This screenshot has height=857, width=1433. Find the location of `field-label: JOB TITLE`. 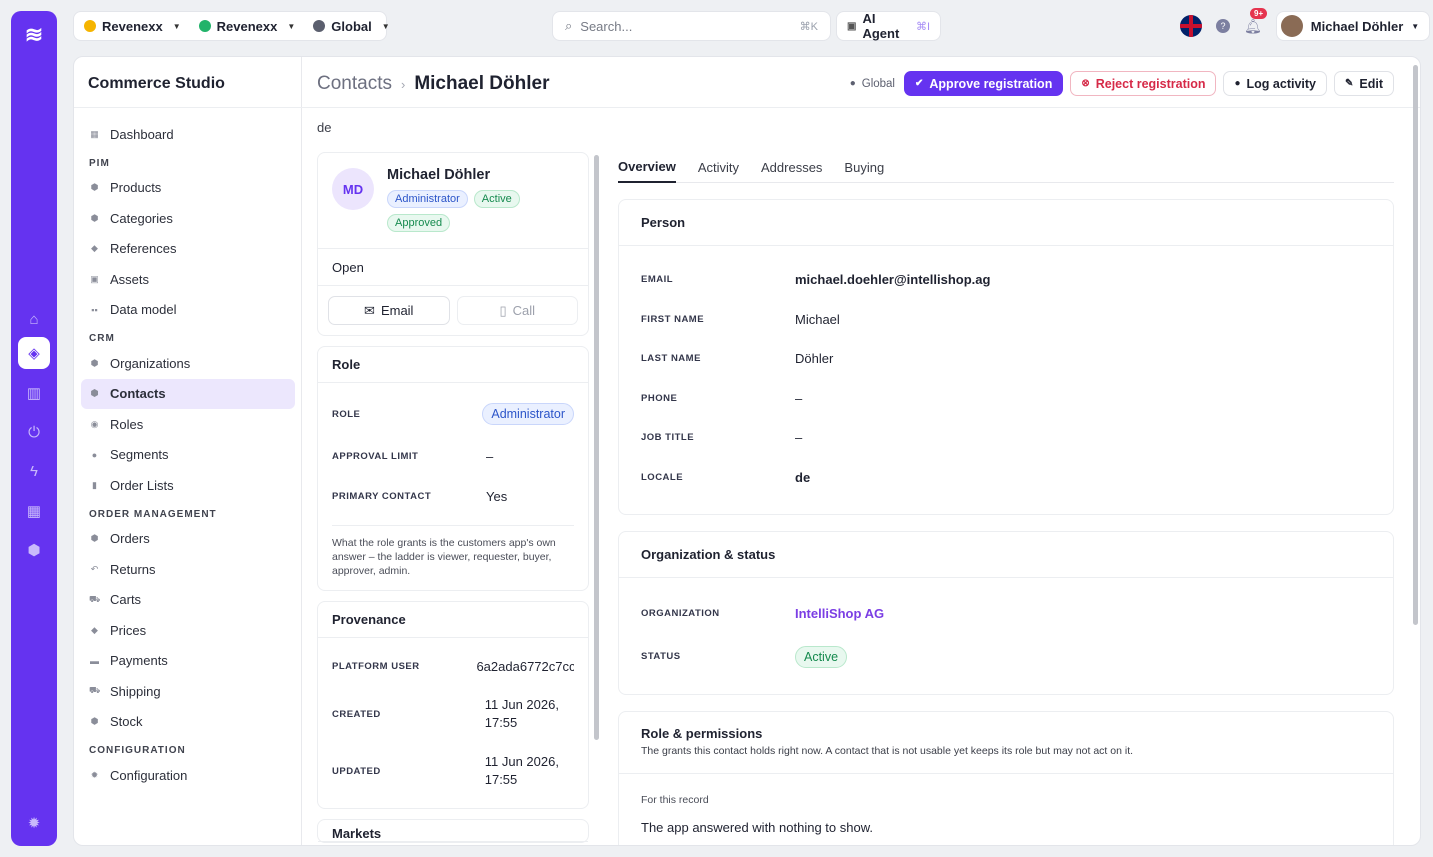

field-label: JOB TITLE is located at coordinates (668, 438).